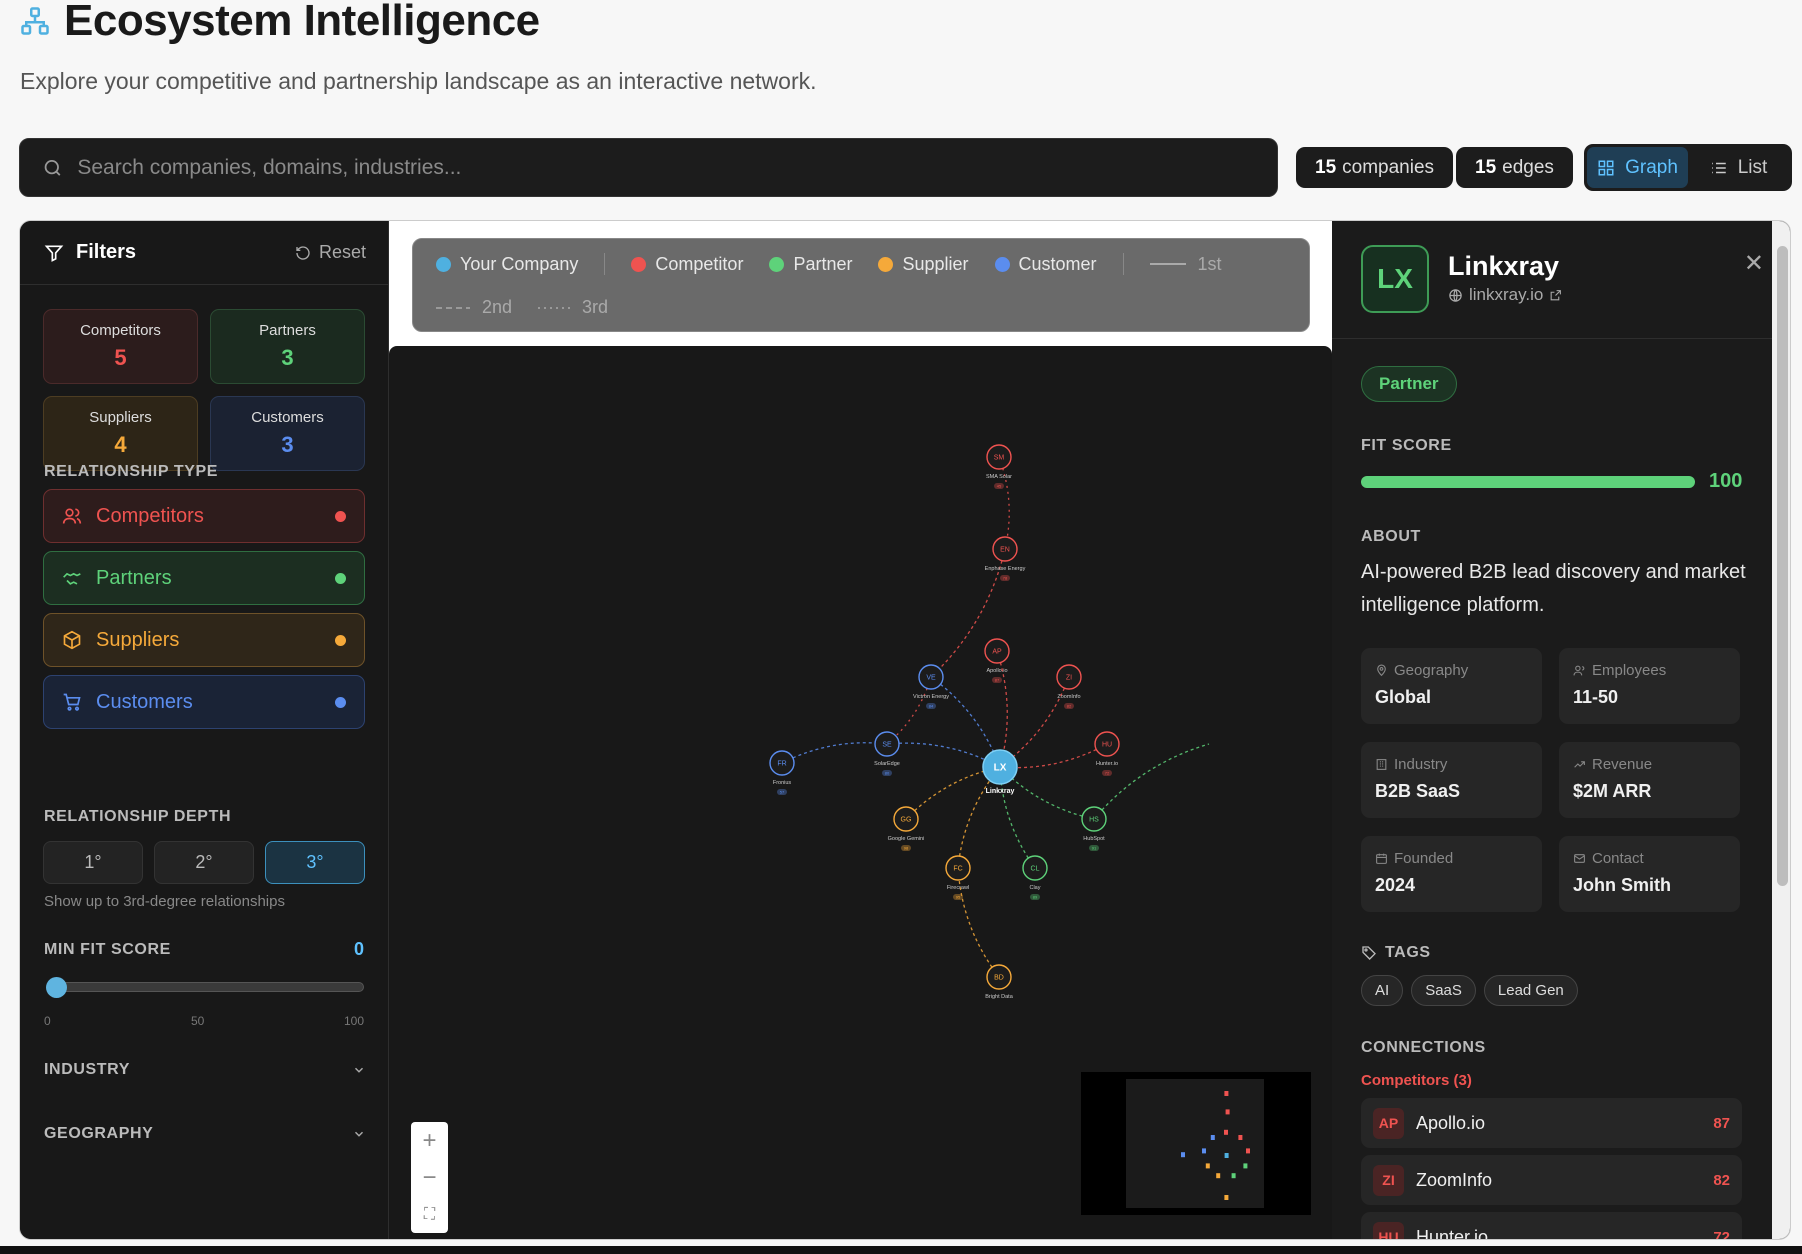  What do you see at coordinates (1551, 1123) in the screenshot?
I see `connection-item: AP Apollo.io 87` at bounding box center [1551, 1123].